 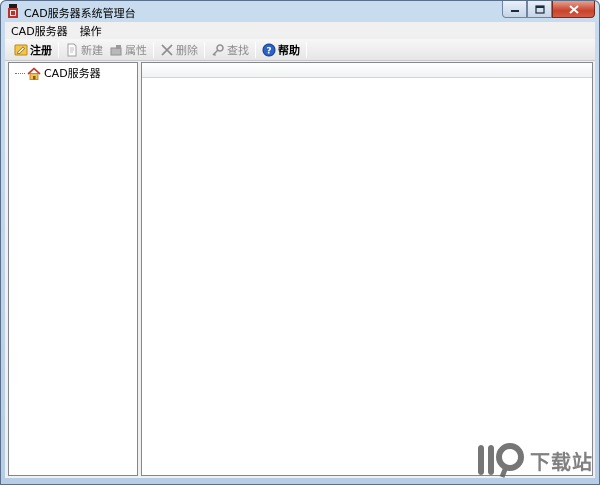 I want to click on site-watermark: 下载站, so click(x=534, y=460).